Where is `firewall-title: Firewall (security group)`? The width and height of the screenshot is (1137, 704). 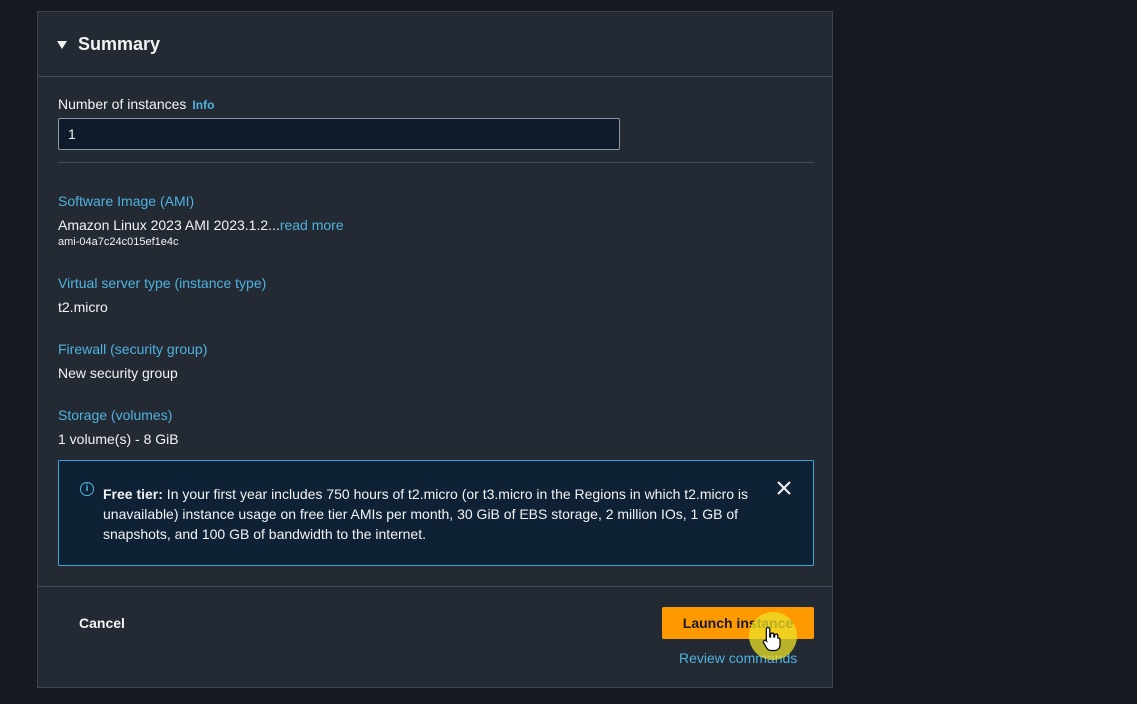
firewall-title: Firewall (security group) is located at coordinates (132, 349).